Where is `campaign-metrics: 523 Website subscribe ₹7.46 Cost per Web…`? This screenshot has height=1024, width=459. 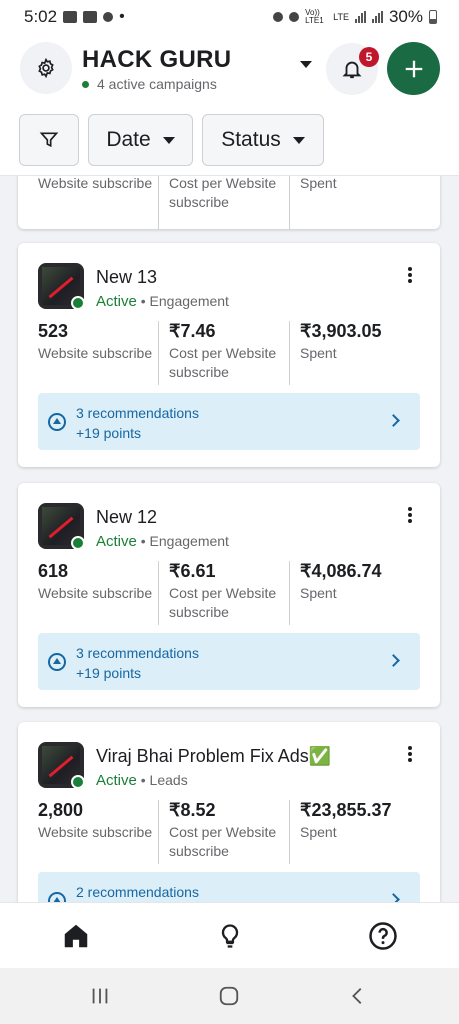
campaign-metrics: 523 Website subscribe ₹7.46 Cost per Web… is located at coordinates (229, 353).